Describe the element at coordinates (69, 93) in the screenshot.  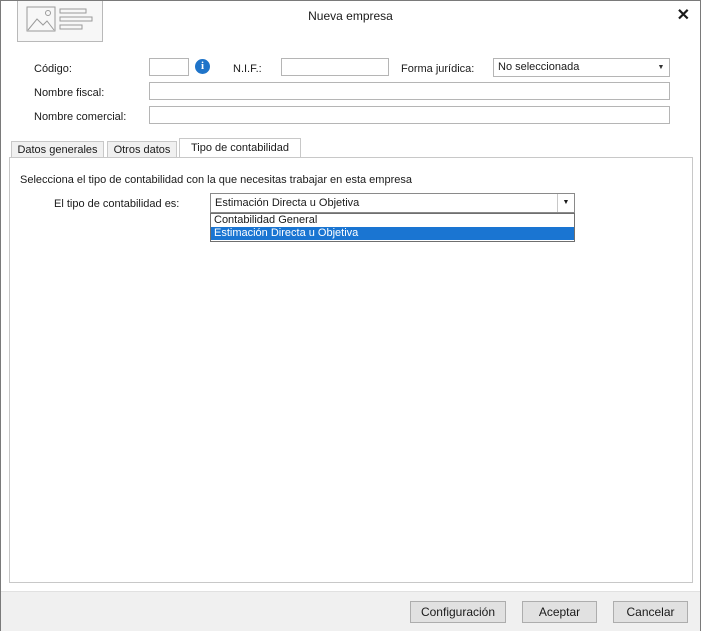
I see `nombre-fiscal-label: Nombre fiscal:` at that location.